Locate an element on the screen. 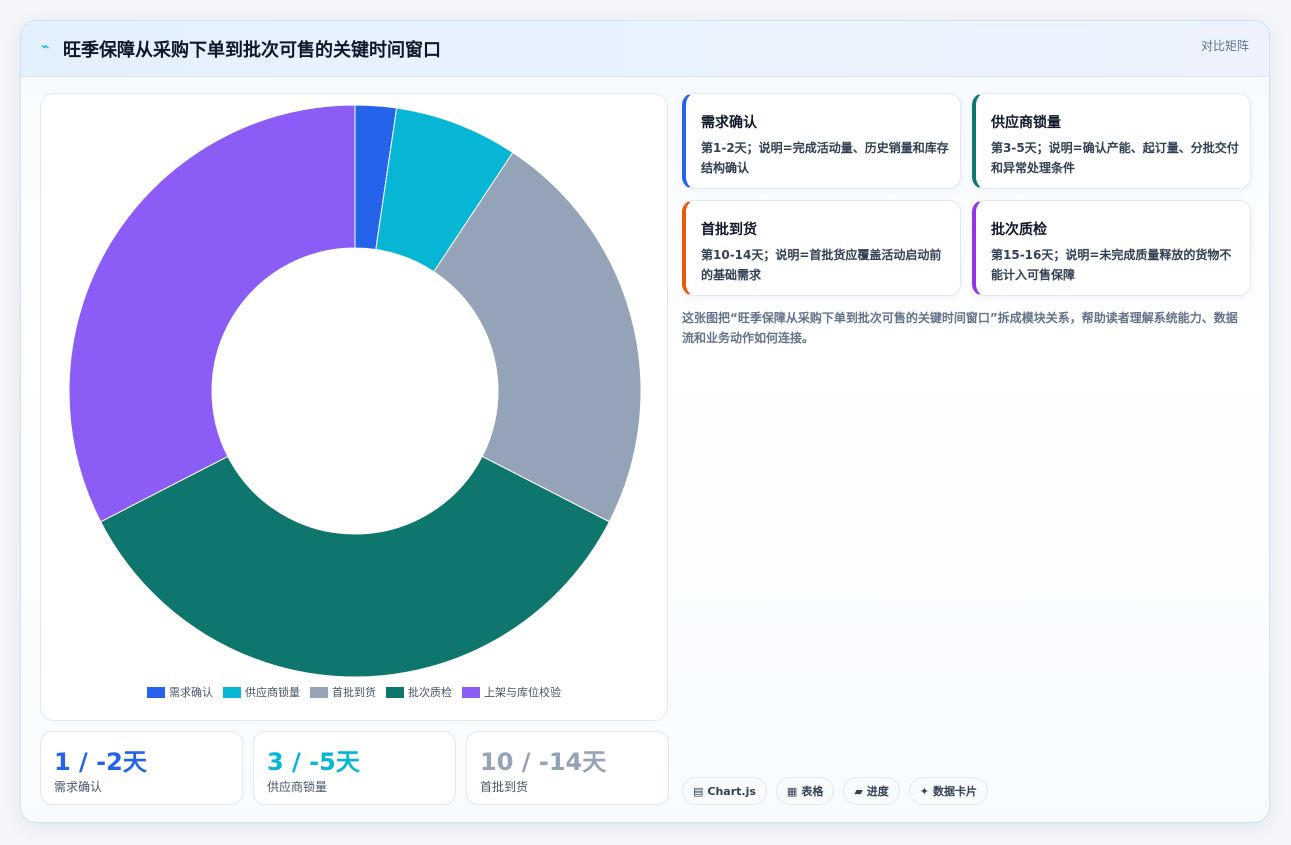  chip-bar: ▤ Chart.js ▦ 表格 ▰ 进度 ✦ 数据卡片 is located at coordinates (835, 791).